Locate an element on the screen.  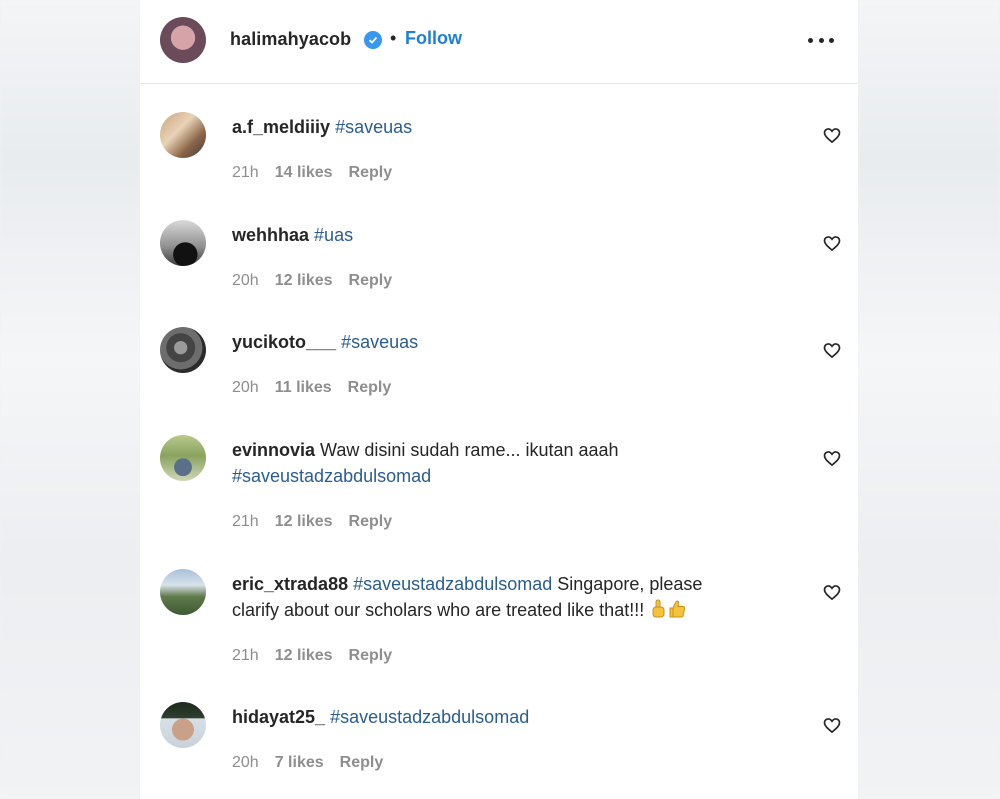
thumbs-up-emoji-icon is located at coordinates (676, 609).